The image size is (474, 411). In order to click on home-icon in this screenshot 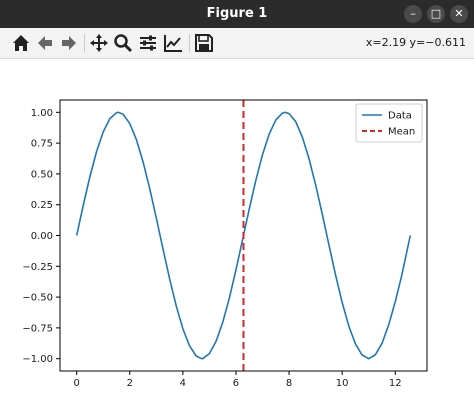, I will do `click(21, 43)`.